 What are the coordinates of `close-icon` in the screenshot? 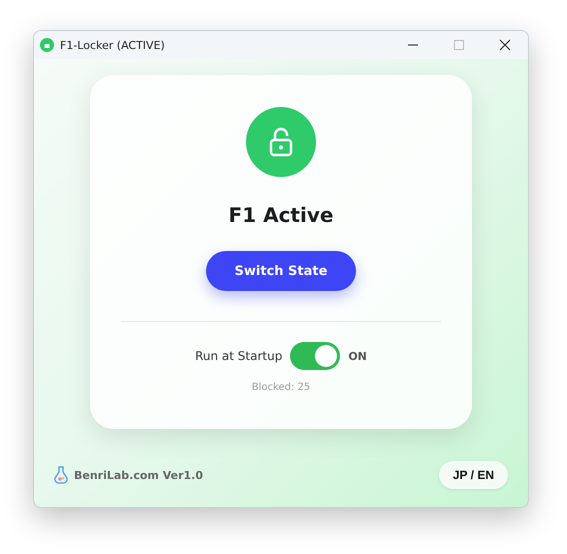 It's located at (505, 45).